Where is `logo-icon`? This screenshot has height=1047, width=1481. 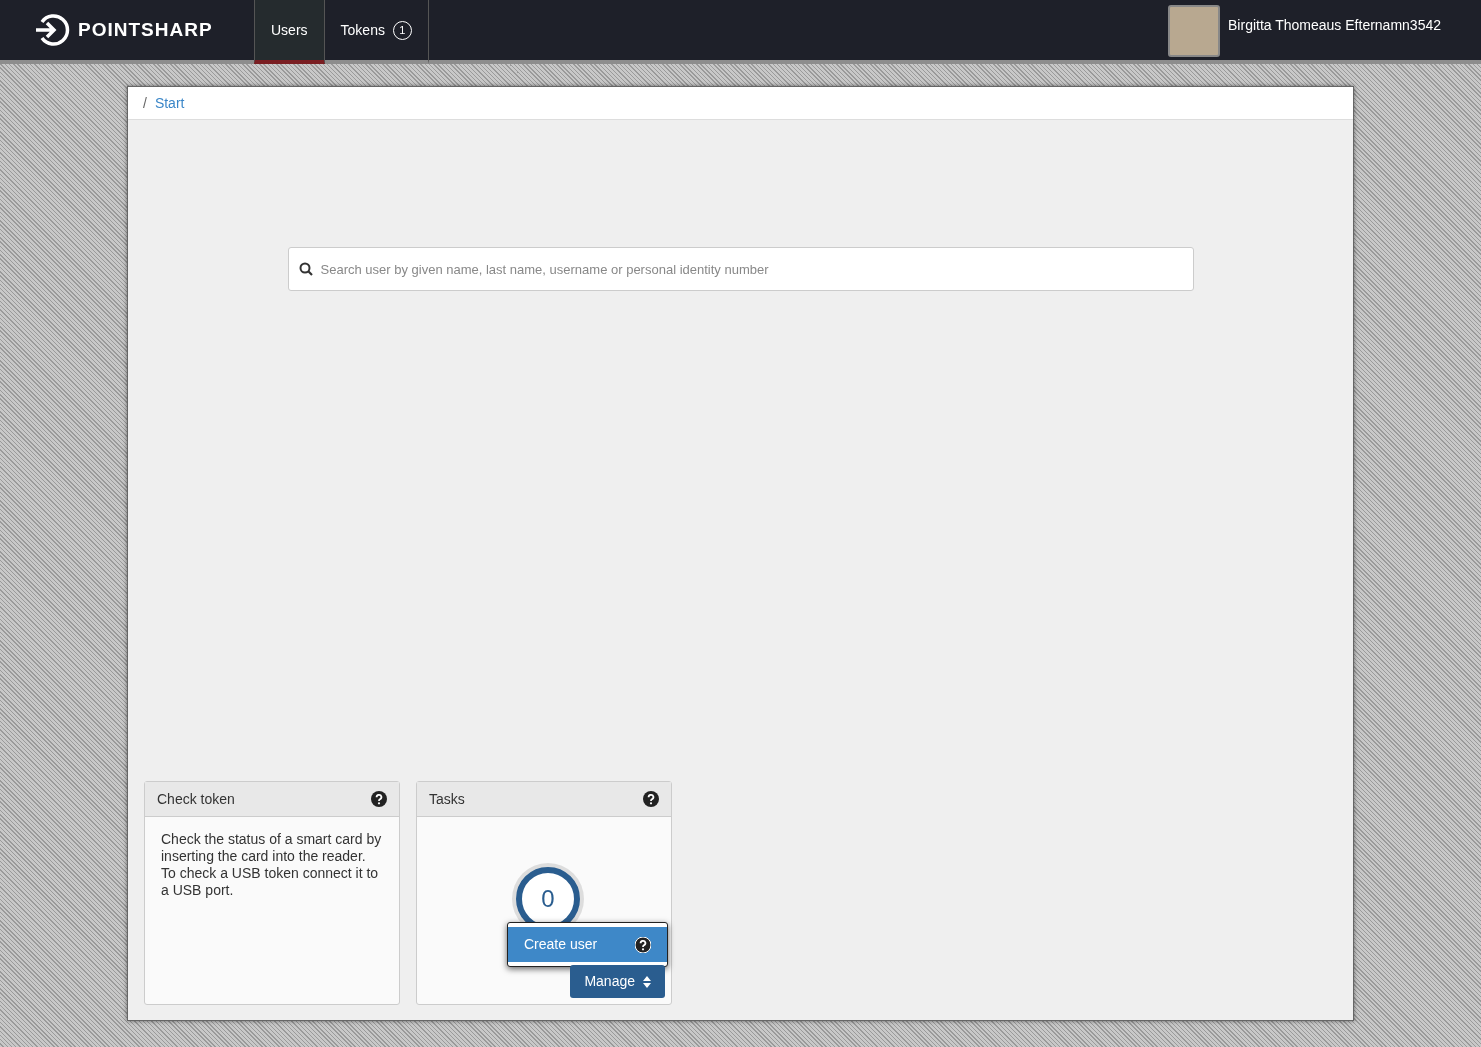
logo-icon is located at coordinates (52, 30).